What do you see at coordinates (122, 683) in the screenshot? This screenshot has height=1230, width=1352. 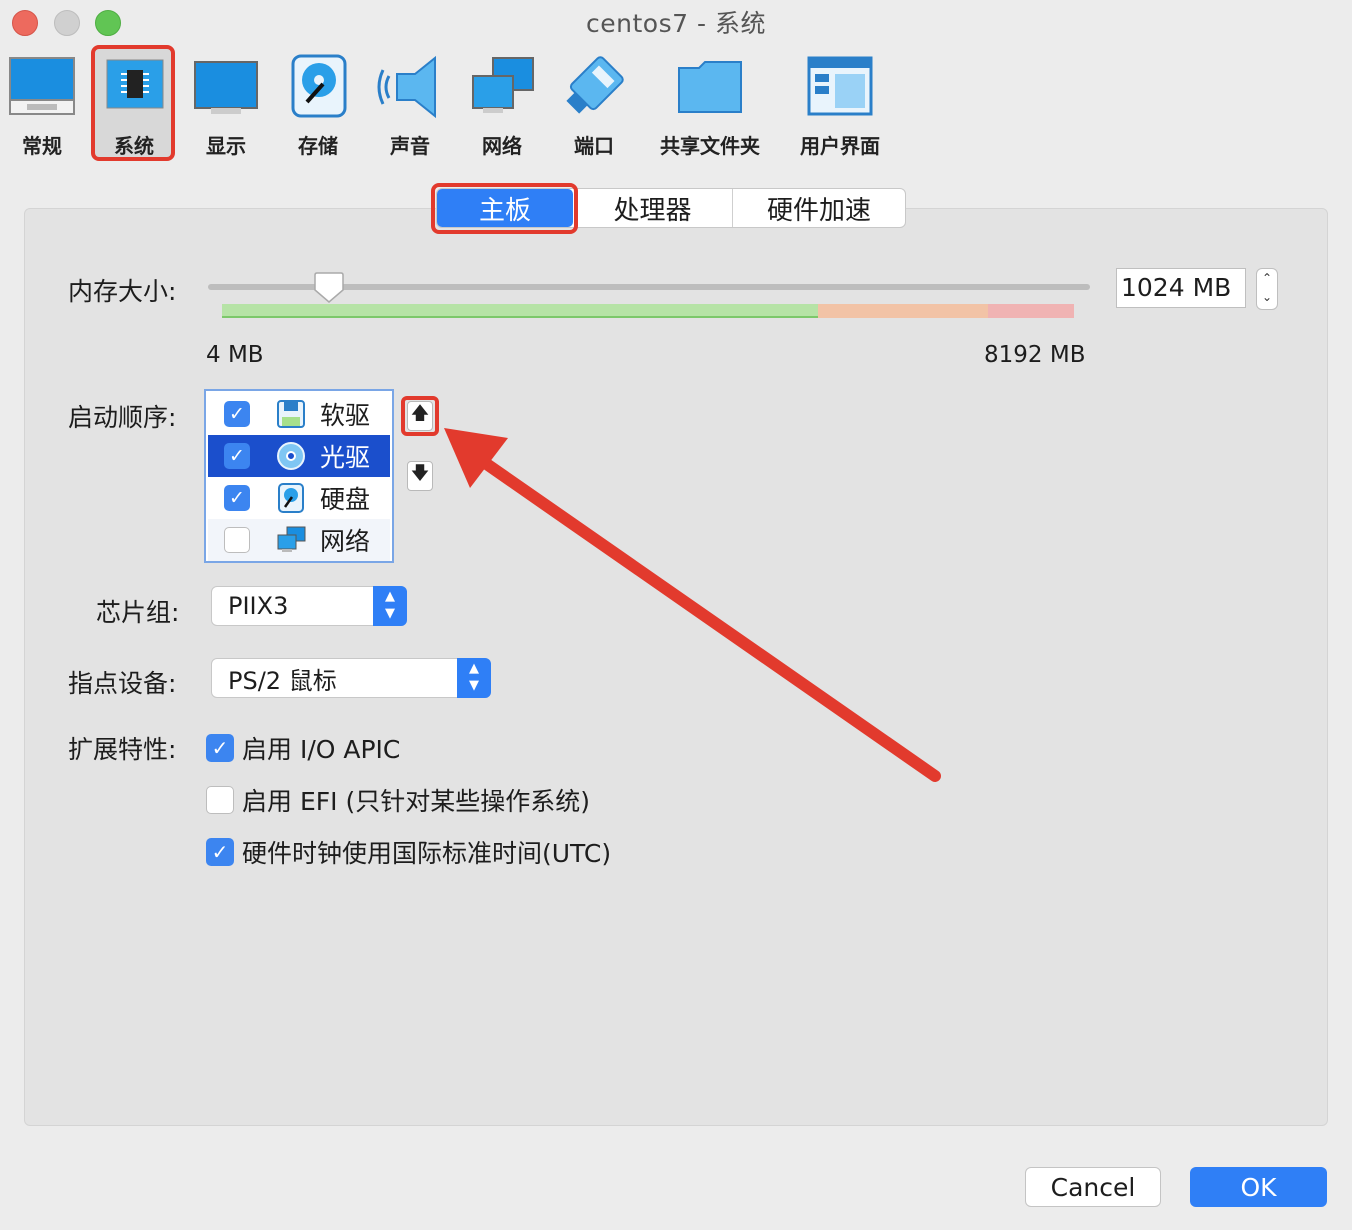 I see `pointing-device-label: 指点设备:` at bounding box center [122, 683].